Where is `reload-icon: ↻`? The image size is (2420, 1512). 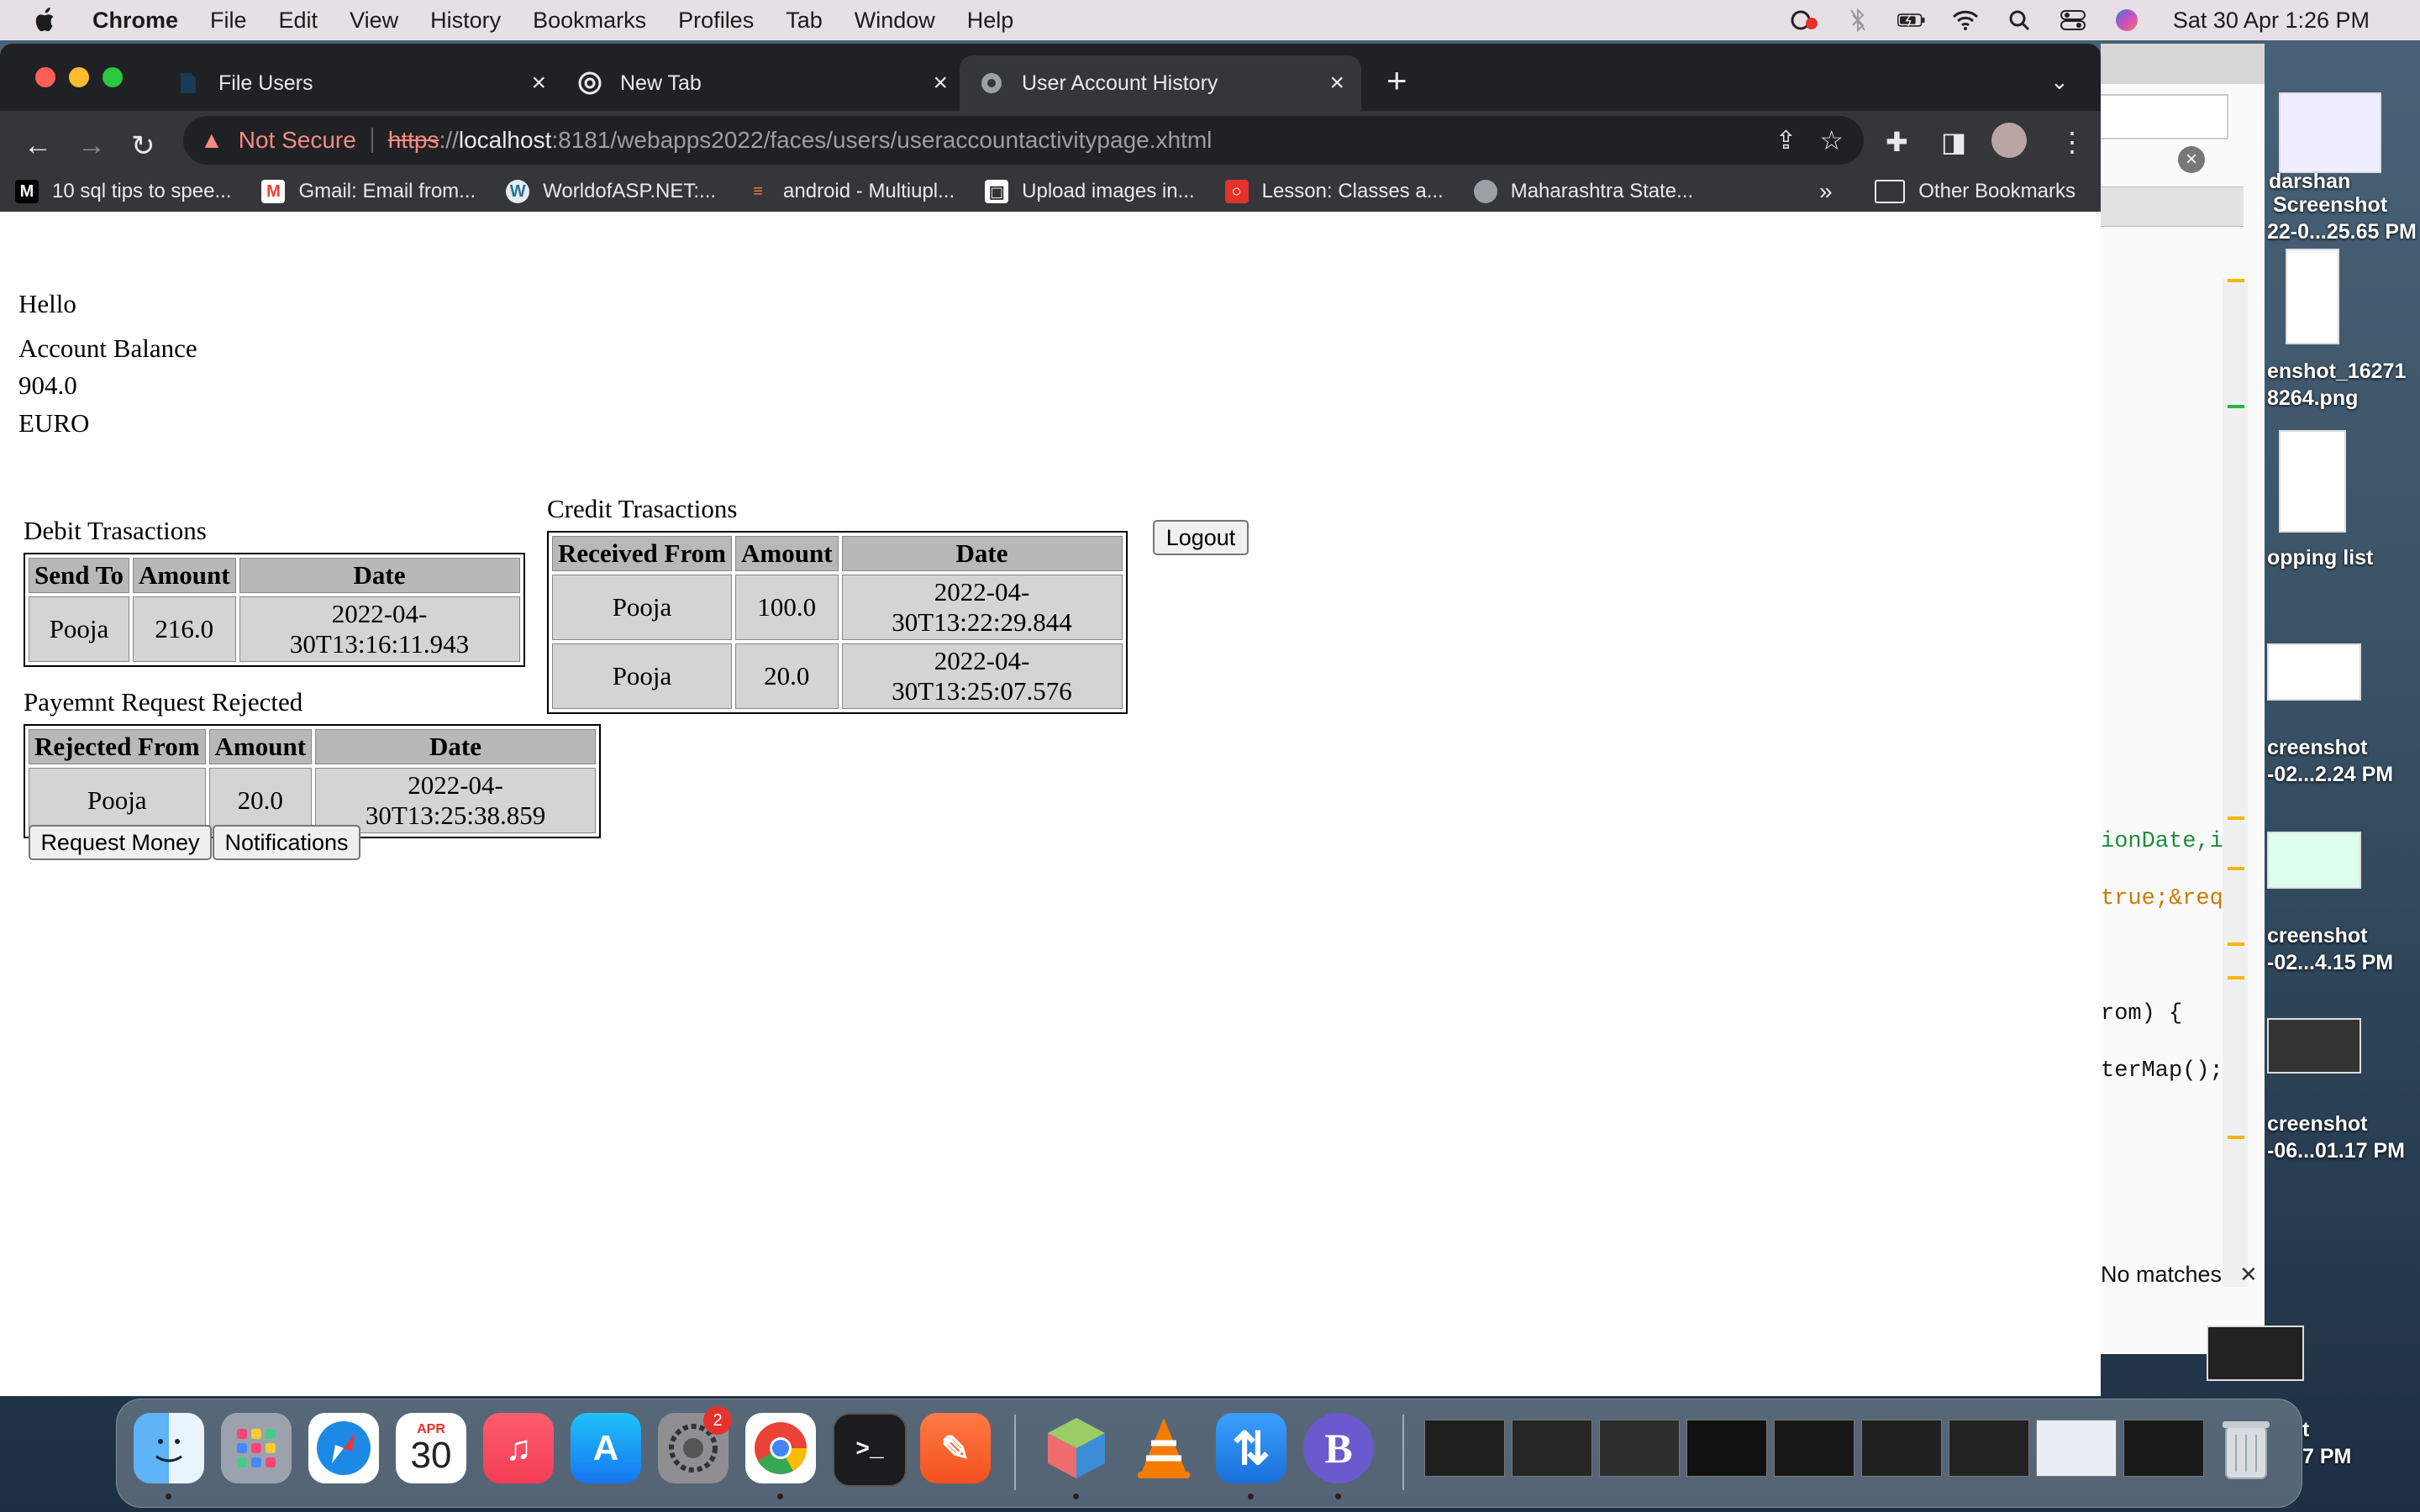
reload-icon: ↻ is located at coordinates (143, 146).